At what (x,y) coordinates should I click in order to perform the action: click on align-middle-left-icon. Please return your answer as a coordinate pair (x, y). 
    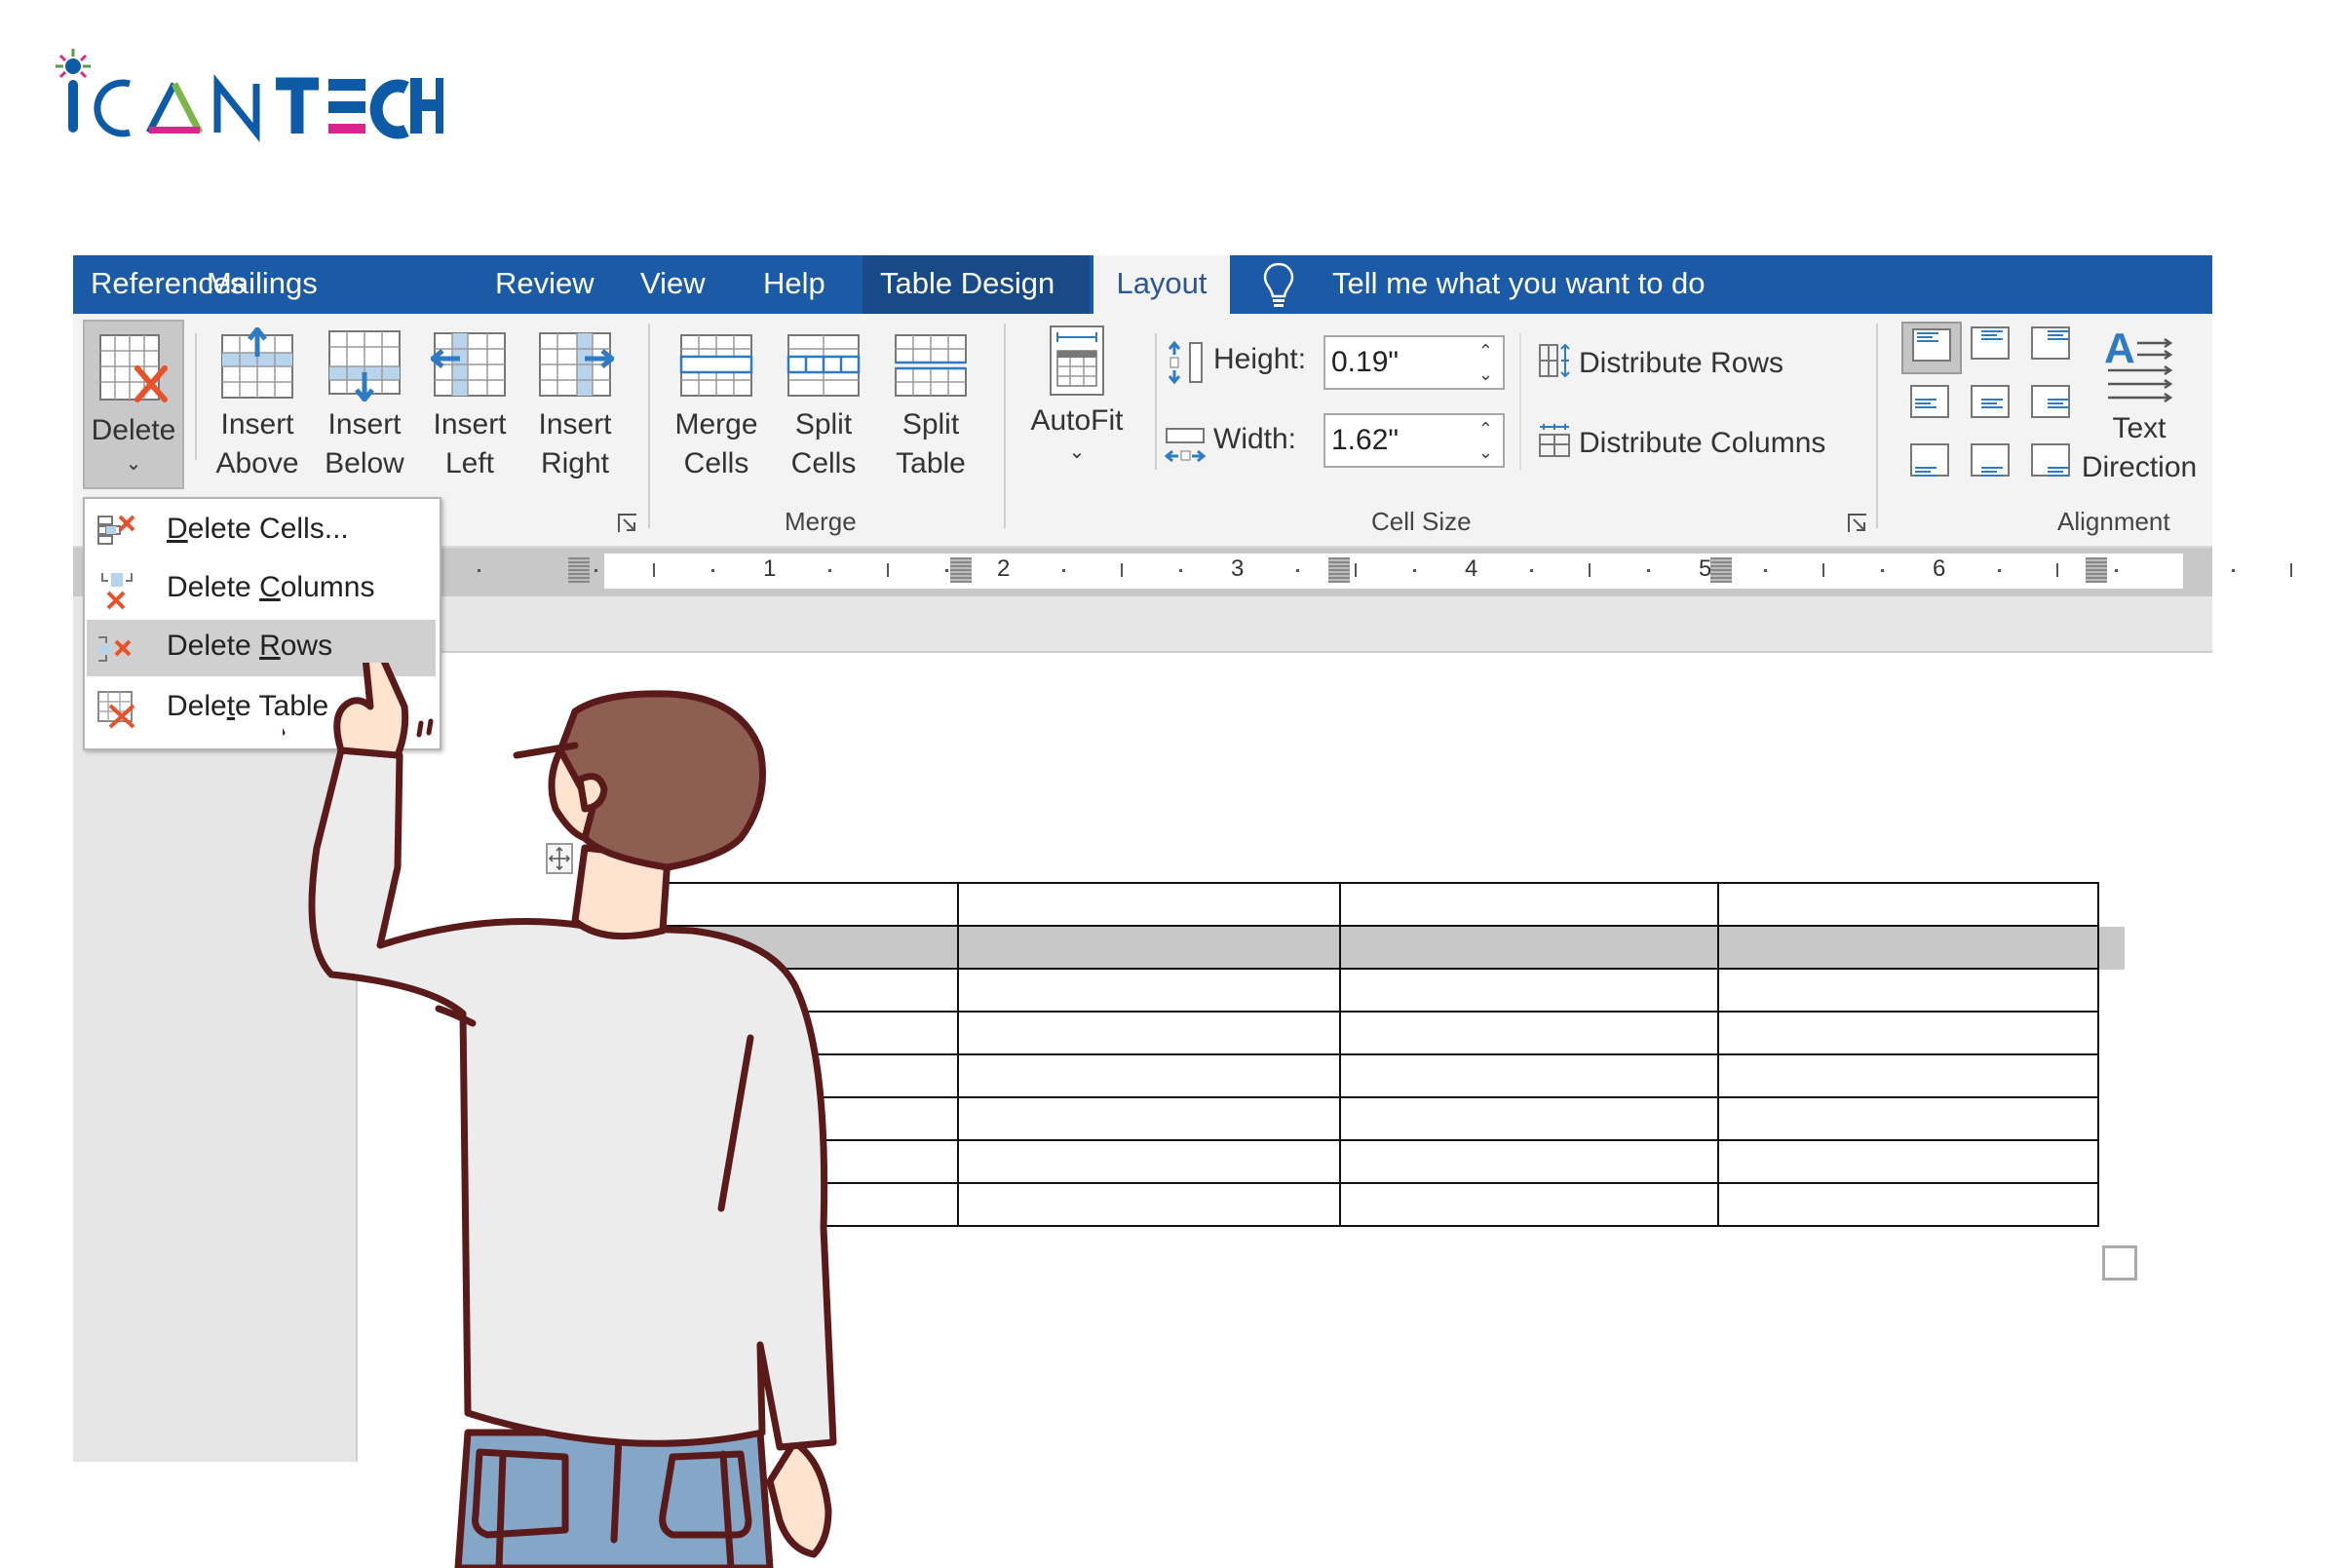
    Looking at the image, I should click on (1929, 401).